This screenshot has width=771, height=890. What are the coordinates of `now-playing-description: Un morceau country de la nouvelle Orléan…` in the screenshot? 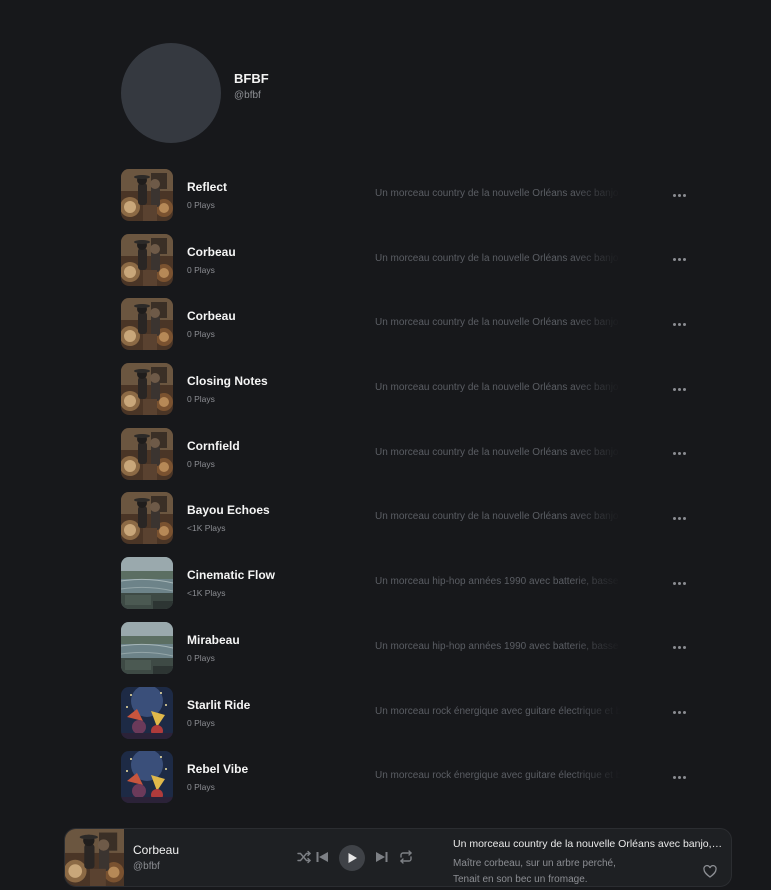 It's located at (588, 844).